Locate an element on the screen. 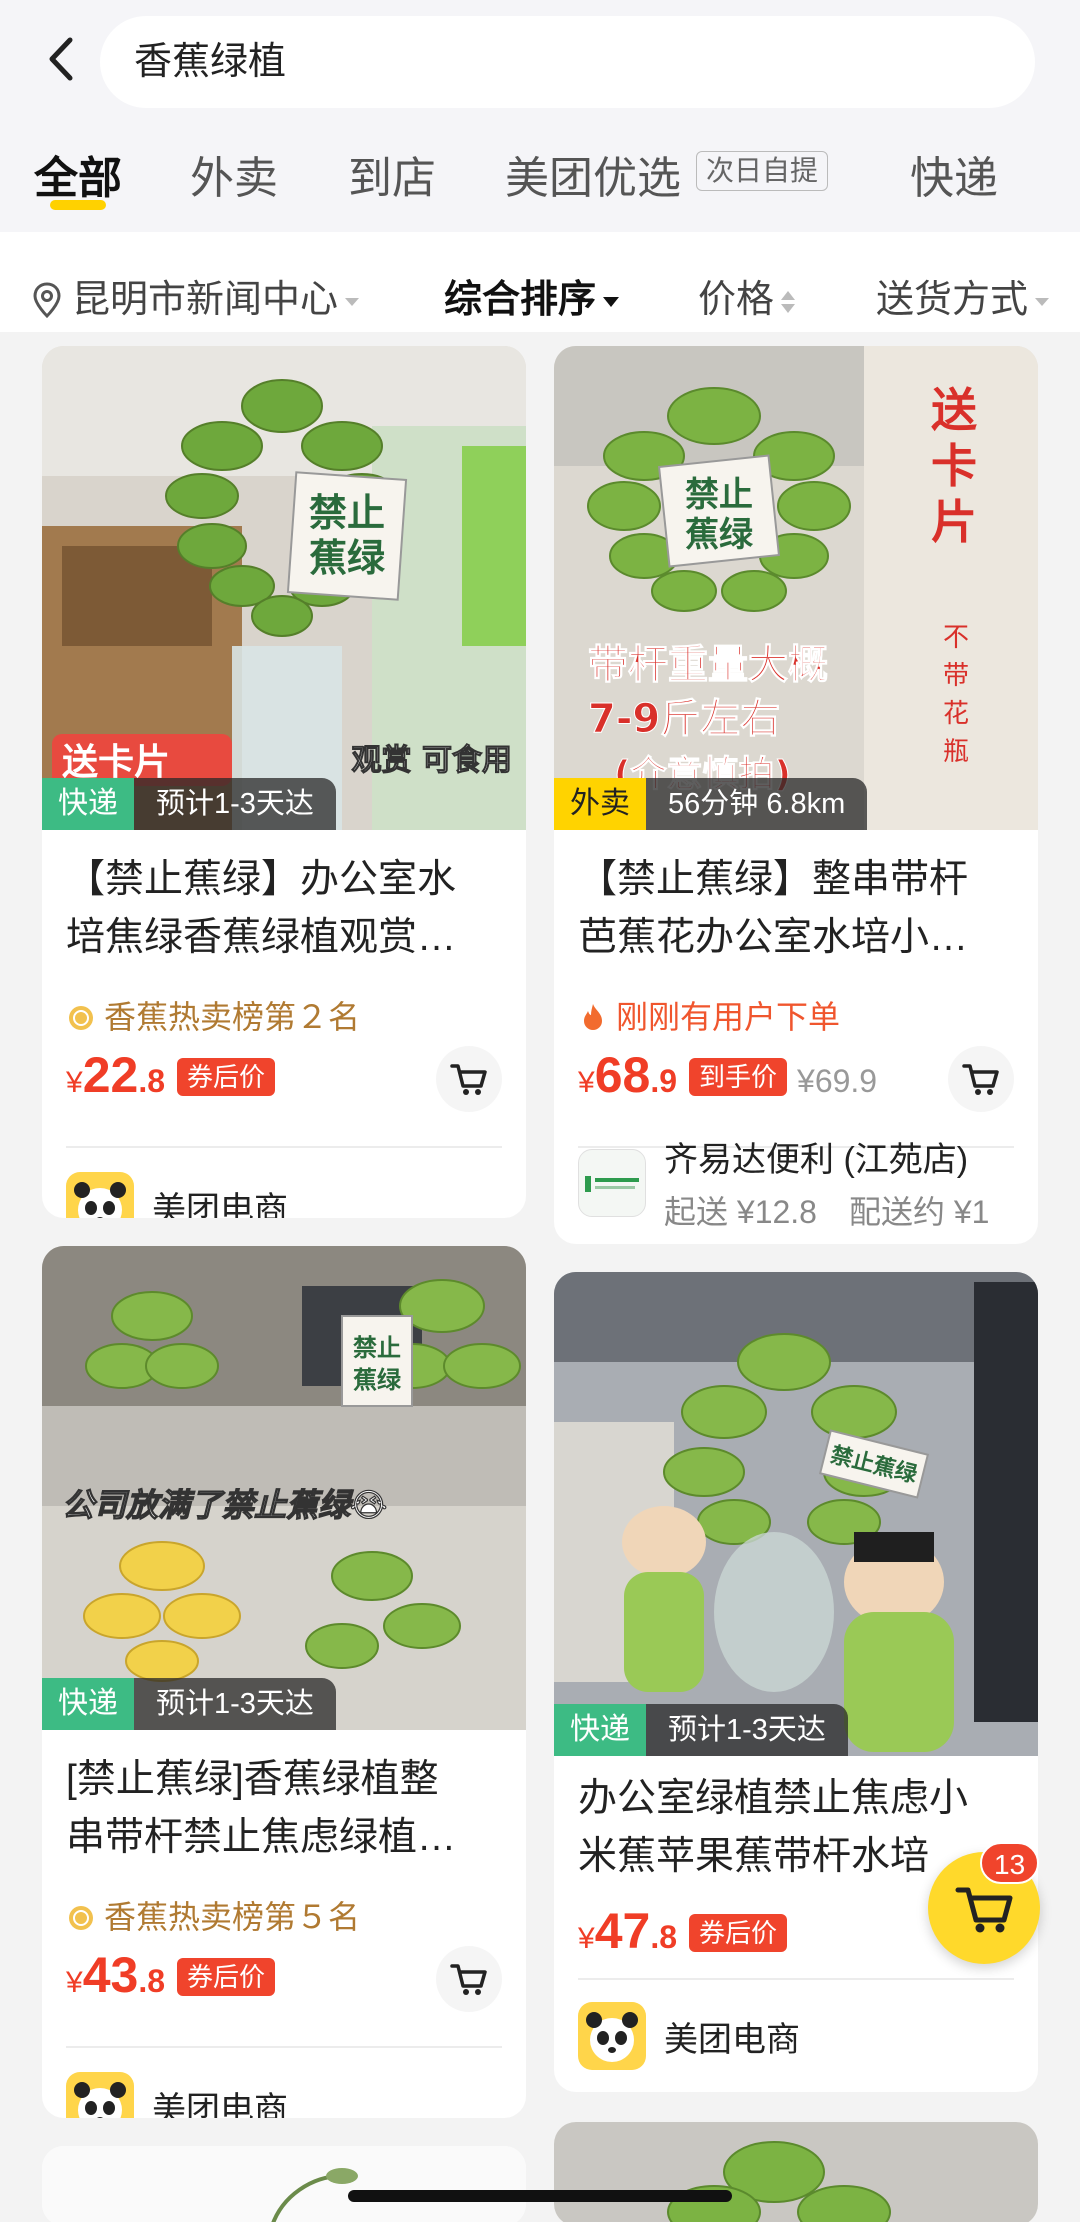 Image resolution: width=1080 pixels, height=2222 pixels. back-arrow-icon is located at coordinates (63, 59).